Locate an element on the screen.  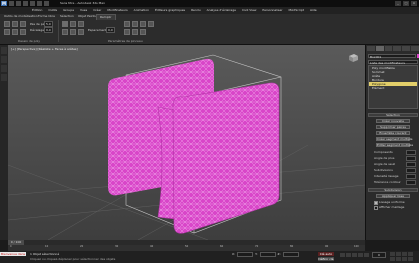
menu-modifiers: Modificateurs is located at coordinates (117, 10).